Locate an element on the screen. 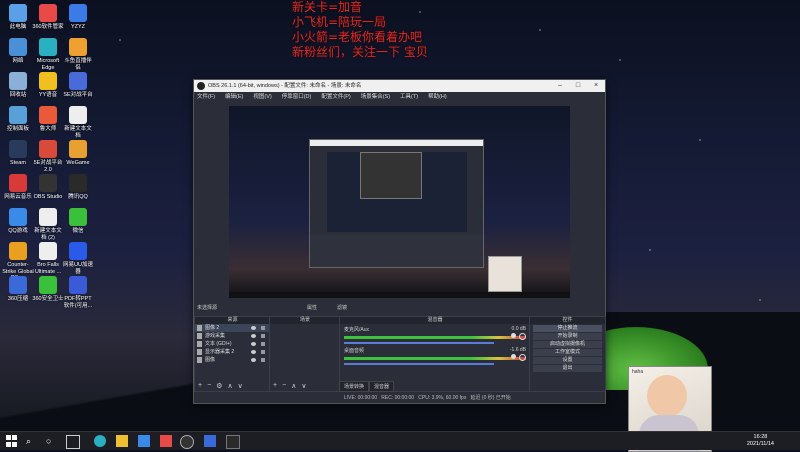  desktop-icon: WeGame is located at coordinates (78, 153).